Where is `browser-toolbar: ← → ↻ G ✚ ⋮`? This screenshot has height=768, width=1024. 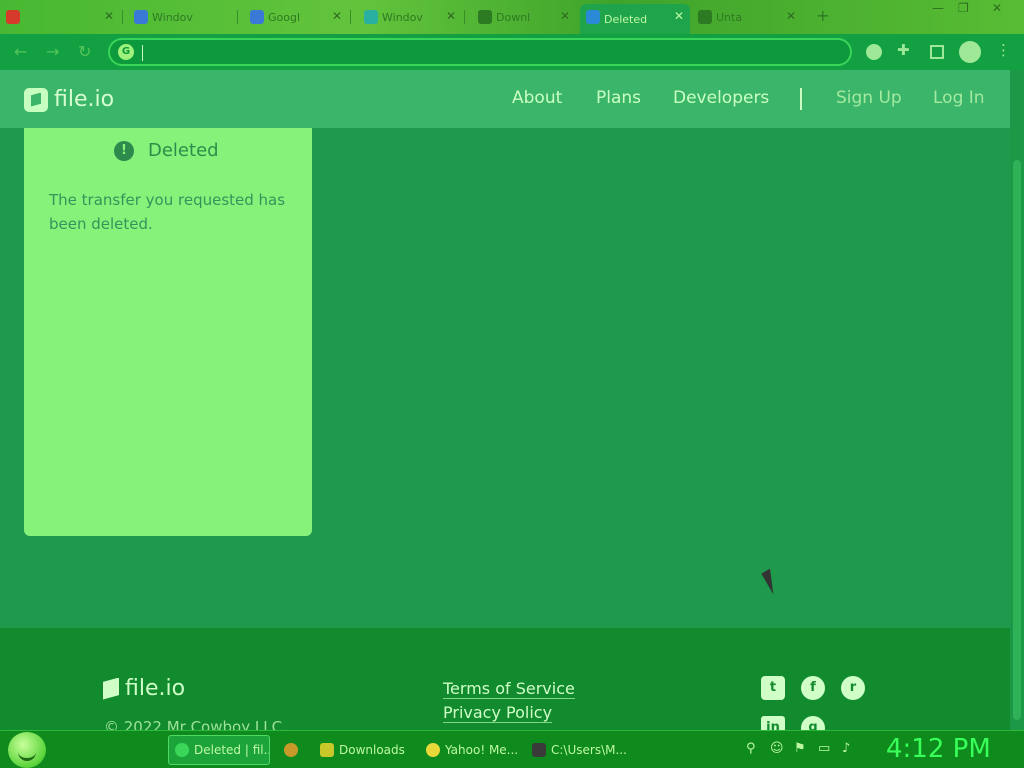
browser-toolbar: ← → ↻ G ✚ ⋮ is located at coordinates (512, 52).